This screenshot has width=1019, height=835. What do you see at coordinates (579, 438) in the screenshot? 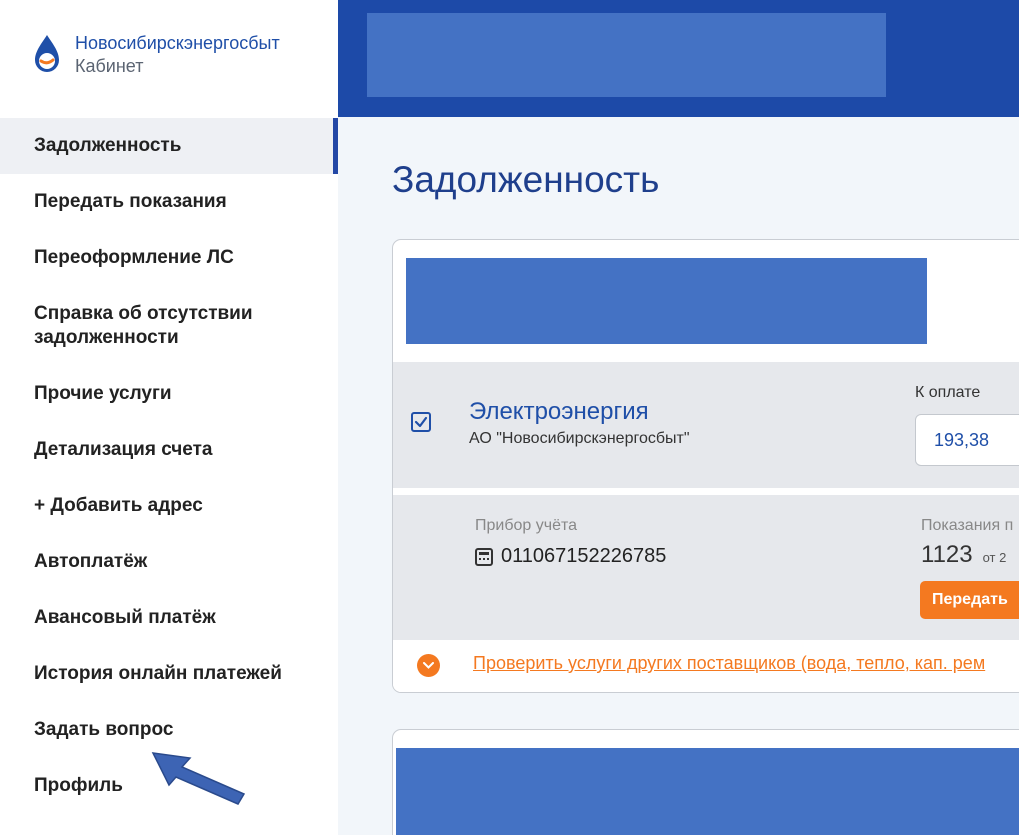
I see `service-provider: АО "Новосибирскэнергосбыт"` at bounding box center [579, 438].